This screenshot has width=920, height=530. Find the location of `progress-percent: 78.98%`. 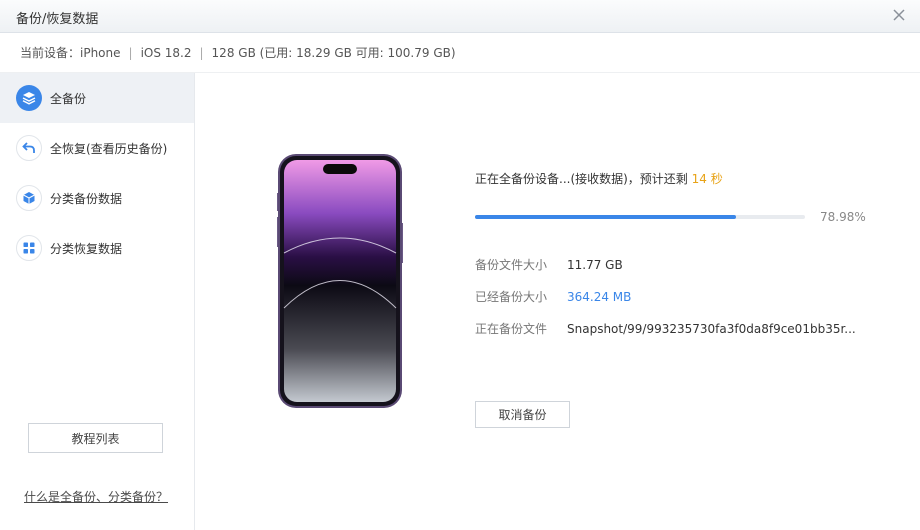

progress-percent: 78.98% is located at coordinates (843, 217).